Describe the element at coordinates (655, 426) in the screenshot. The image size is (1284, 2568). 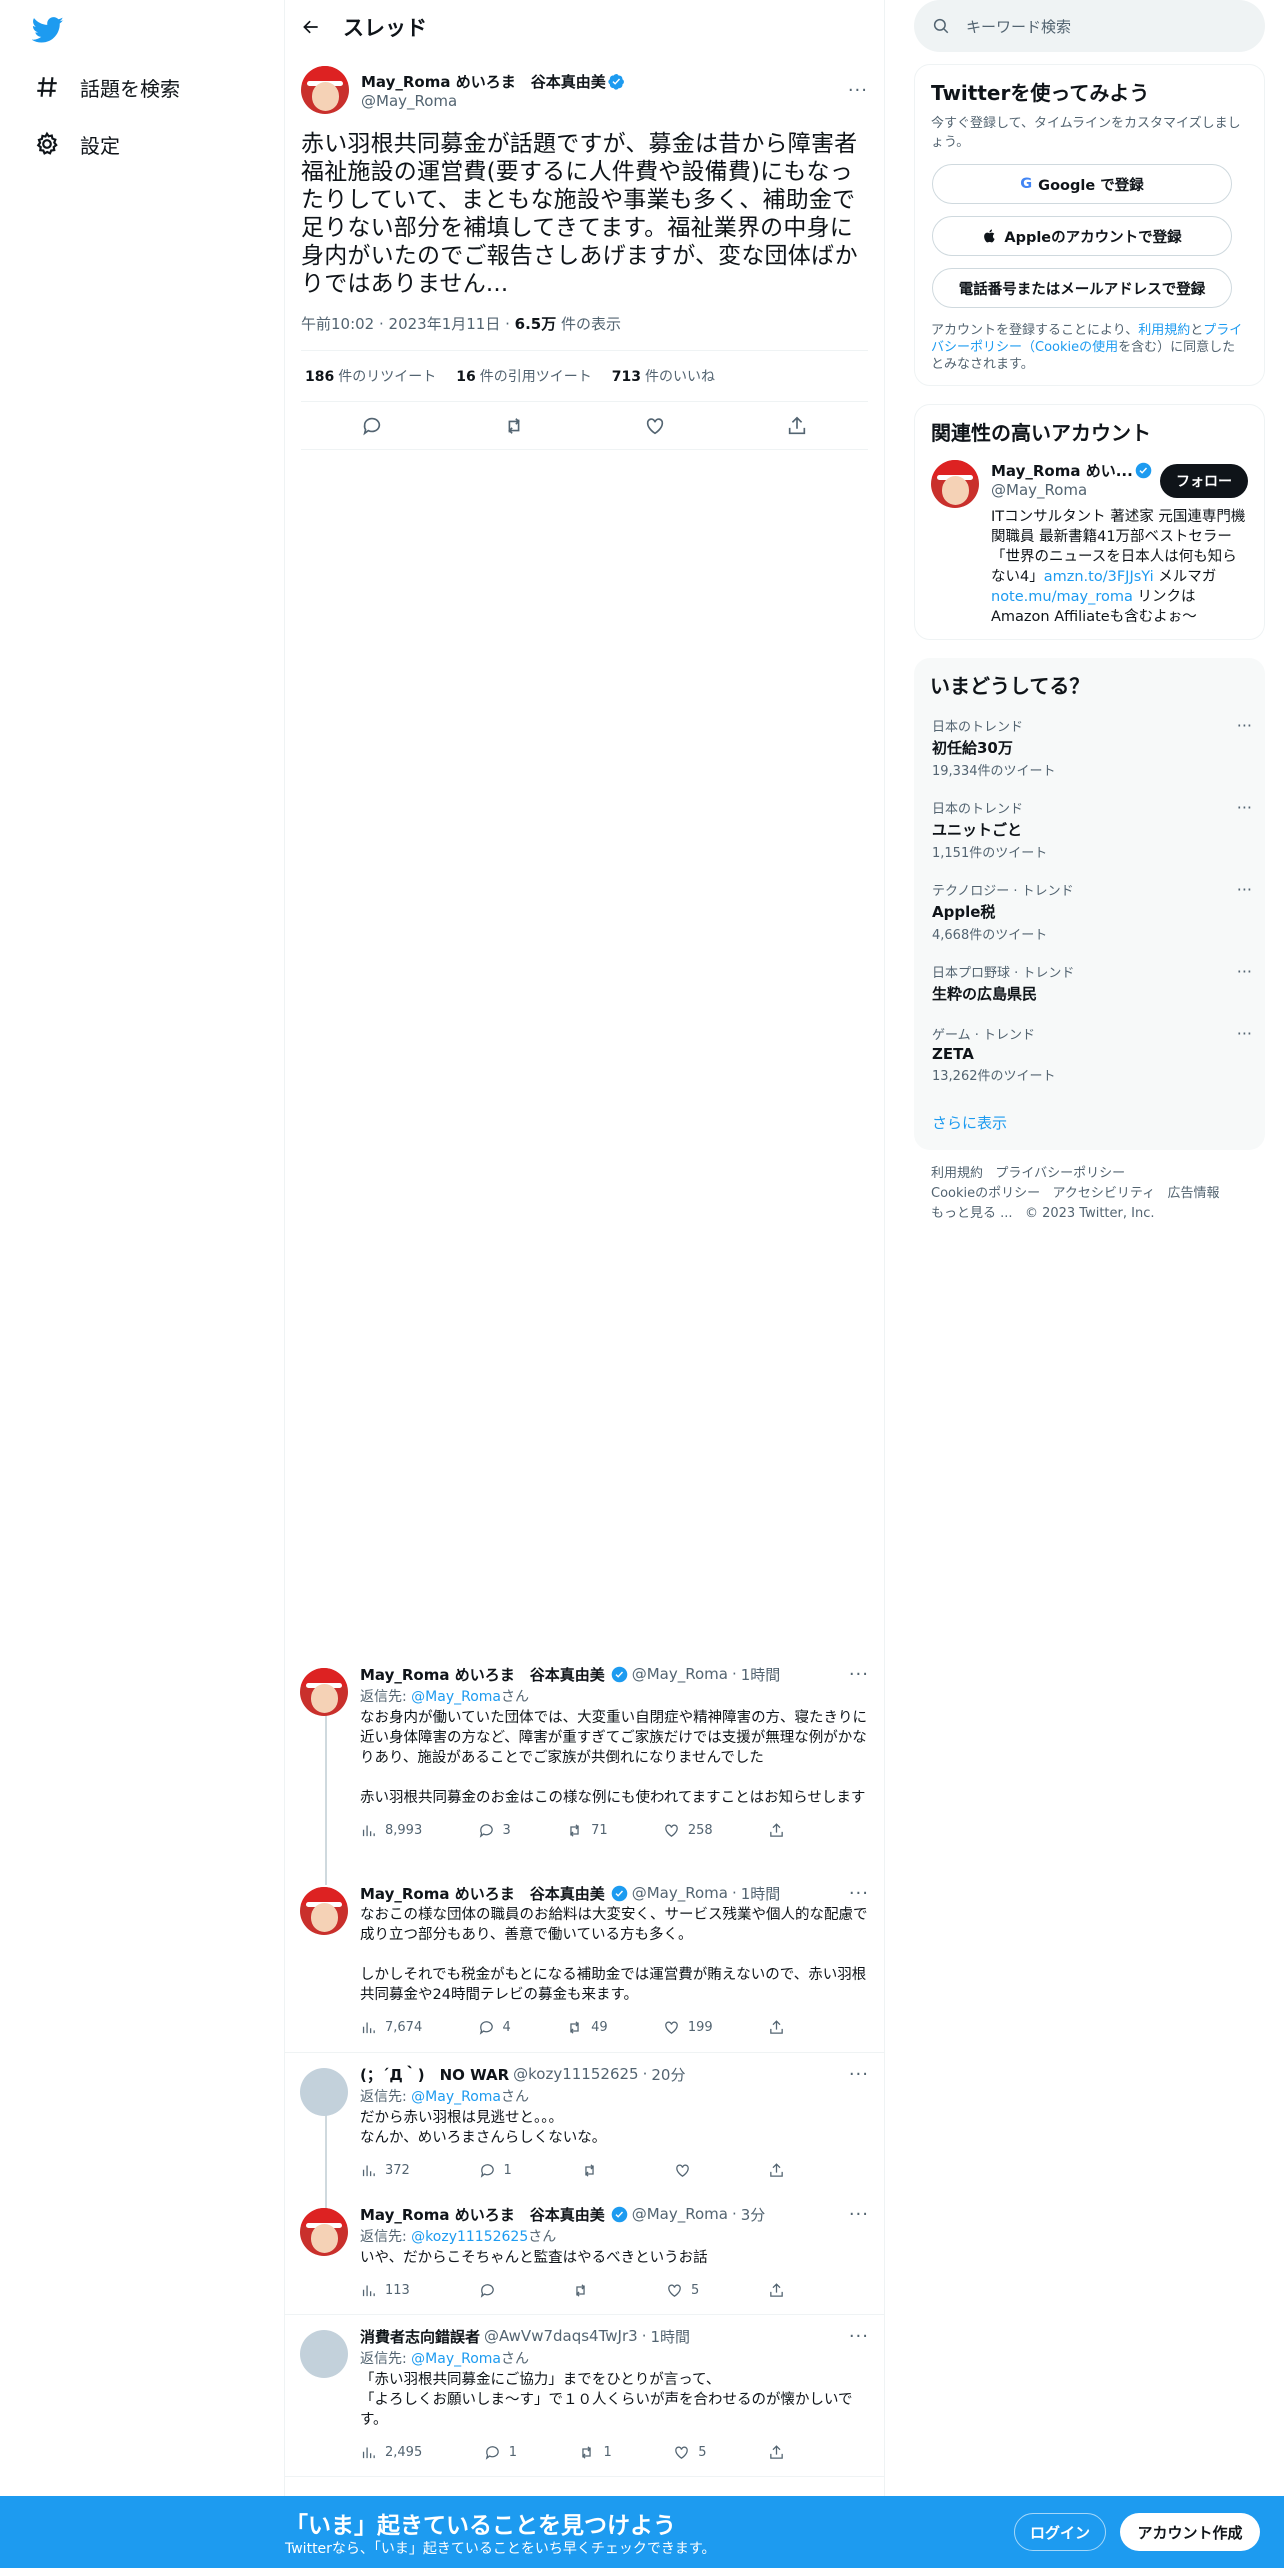
I see `like-icon` at that location.